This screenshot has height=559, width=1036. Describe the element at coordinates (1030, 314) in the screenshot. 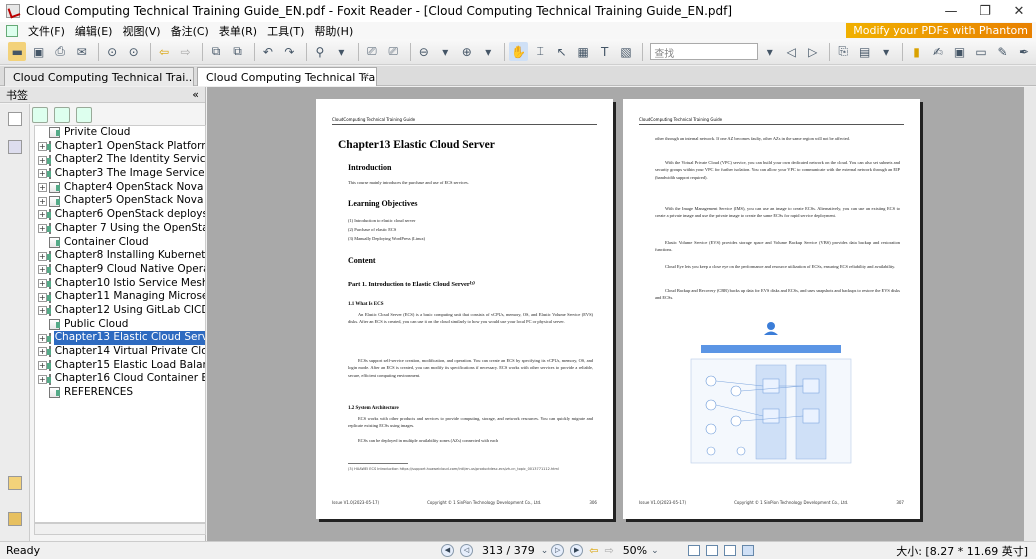

I see `vertical-scrollbar` at that location.